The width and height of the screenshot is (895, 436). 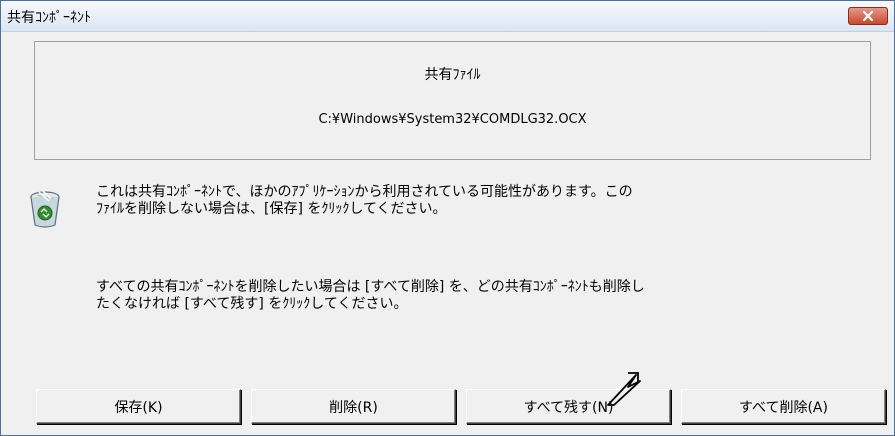 I want to click on title-bar: 共有ｺﾝﾎﾟｰﾈﾝﾄ, so click(x=447, y=16).